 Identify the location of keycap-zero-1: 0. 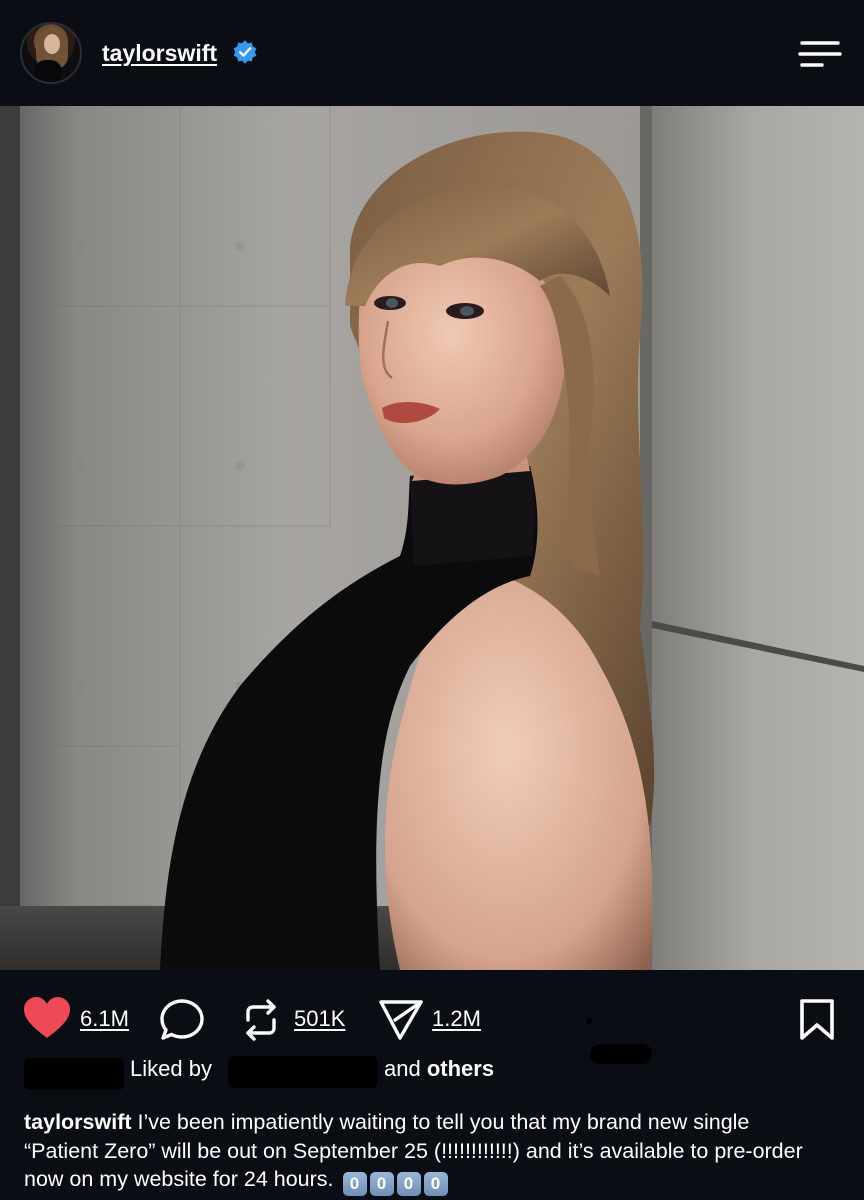
(354, 1184).